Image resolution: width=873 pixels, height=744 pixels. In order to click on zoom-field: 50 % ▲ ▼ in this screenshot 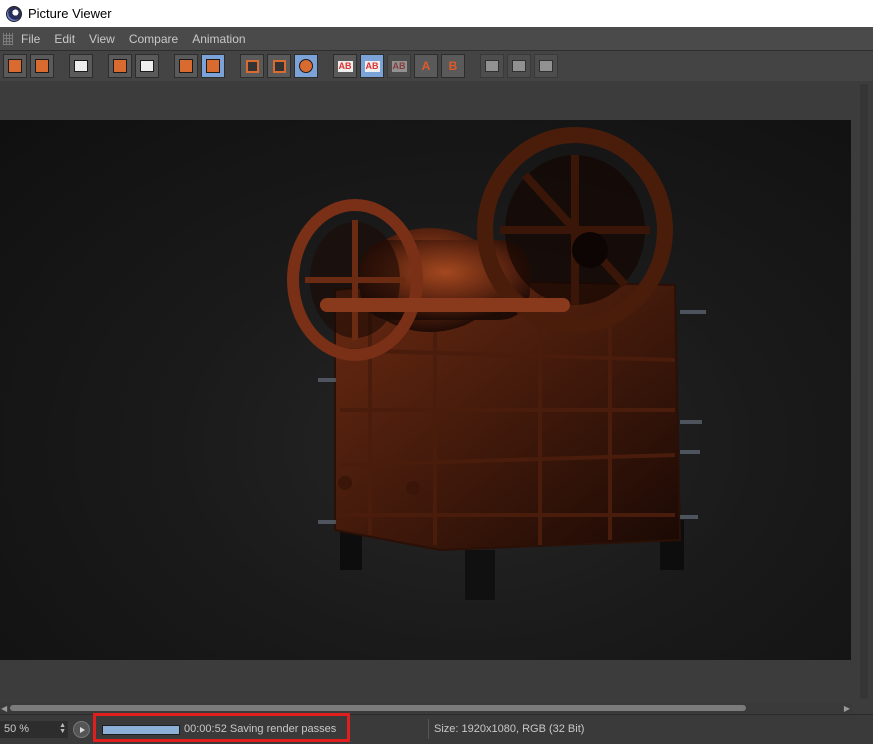, I will do `click(34, 729)`.